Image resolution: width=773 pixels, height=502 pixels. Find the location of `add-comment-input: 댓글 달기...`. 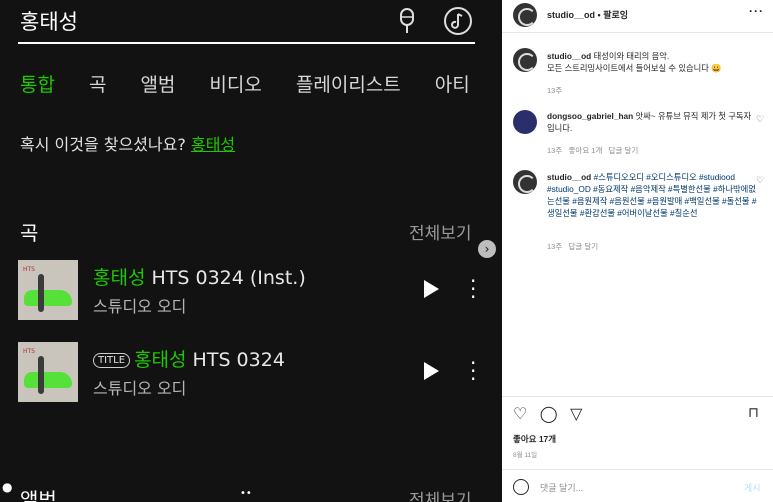

add-comment-input: 댓글 달기... is located at coordinates (561, 487).